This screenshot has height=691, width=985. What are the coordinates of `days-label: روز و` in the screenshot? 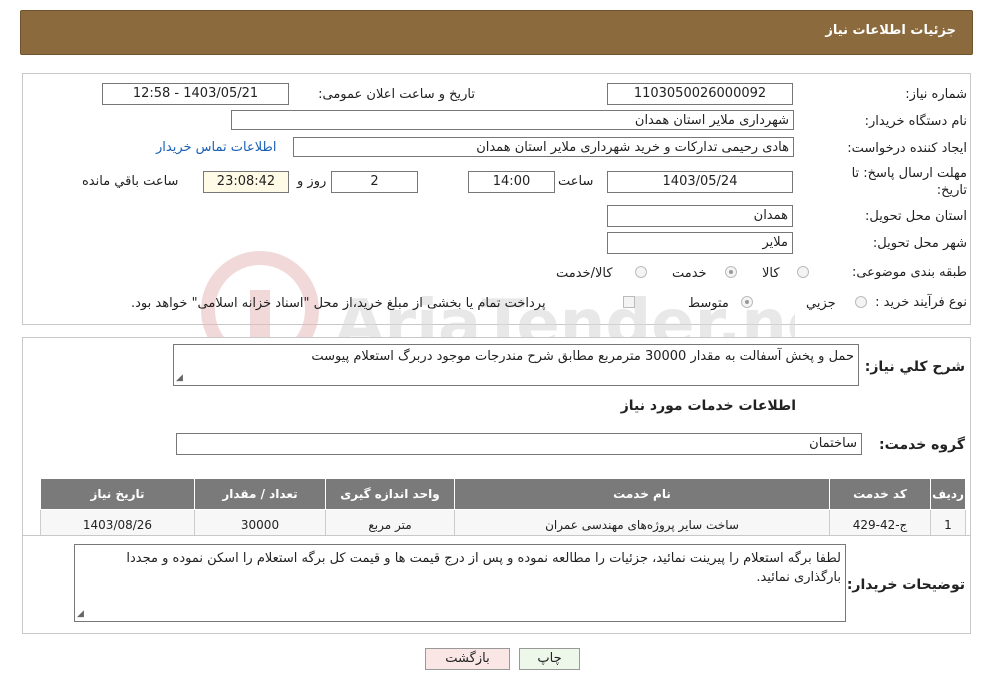 It's located at (312, 181).